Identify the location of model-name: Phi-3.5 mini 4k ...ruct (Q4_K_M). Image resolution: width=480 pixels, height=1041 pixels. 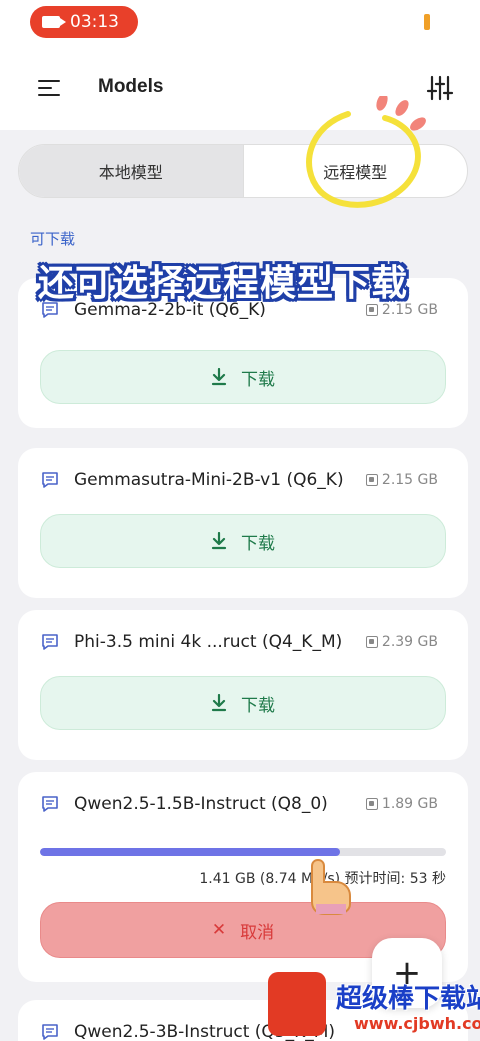
(208, 642).